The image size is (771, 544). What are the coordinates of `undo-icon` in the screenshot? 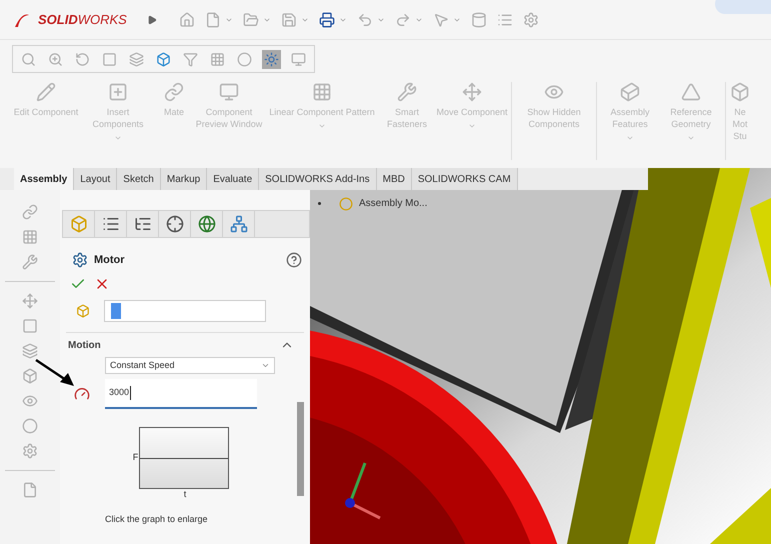 It's located at (364, 20).